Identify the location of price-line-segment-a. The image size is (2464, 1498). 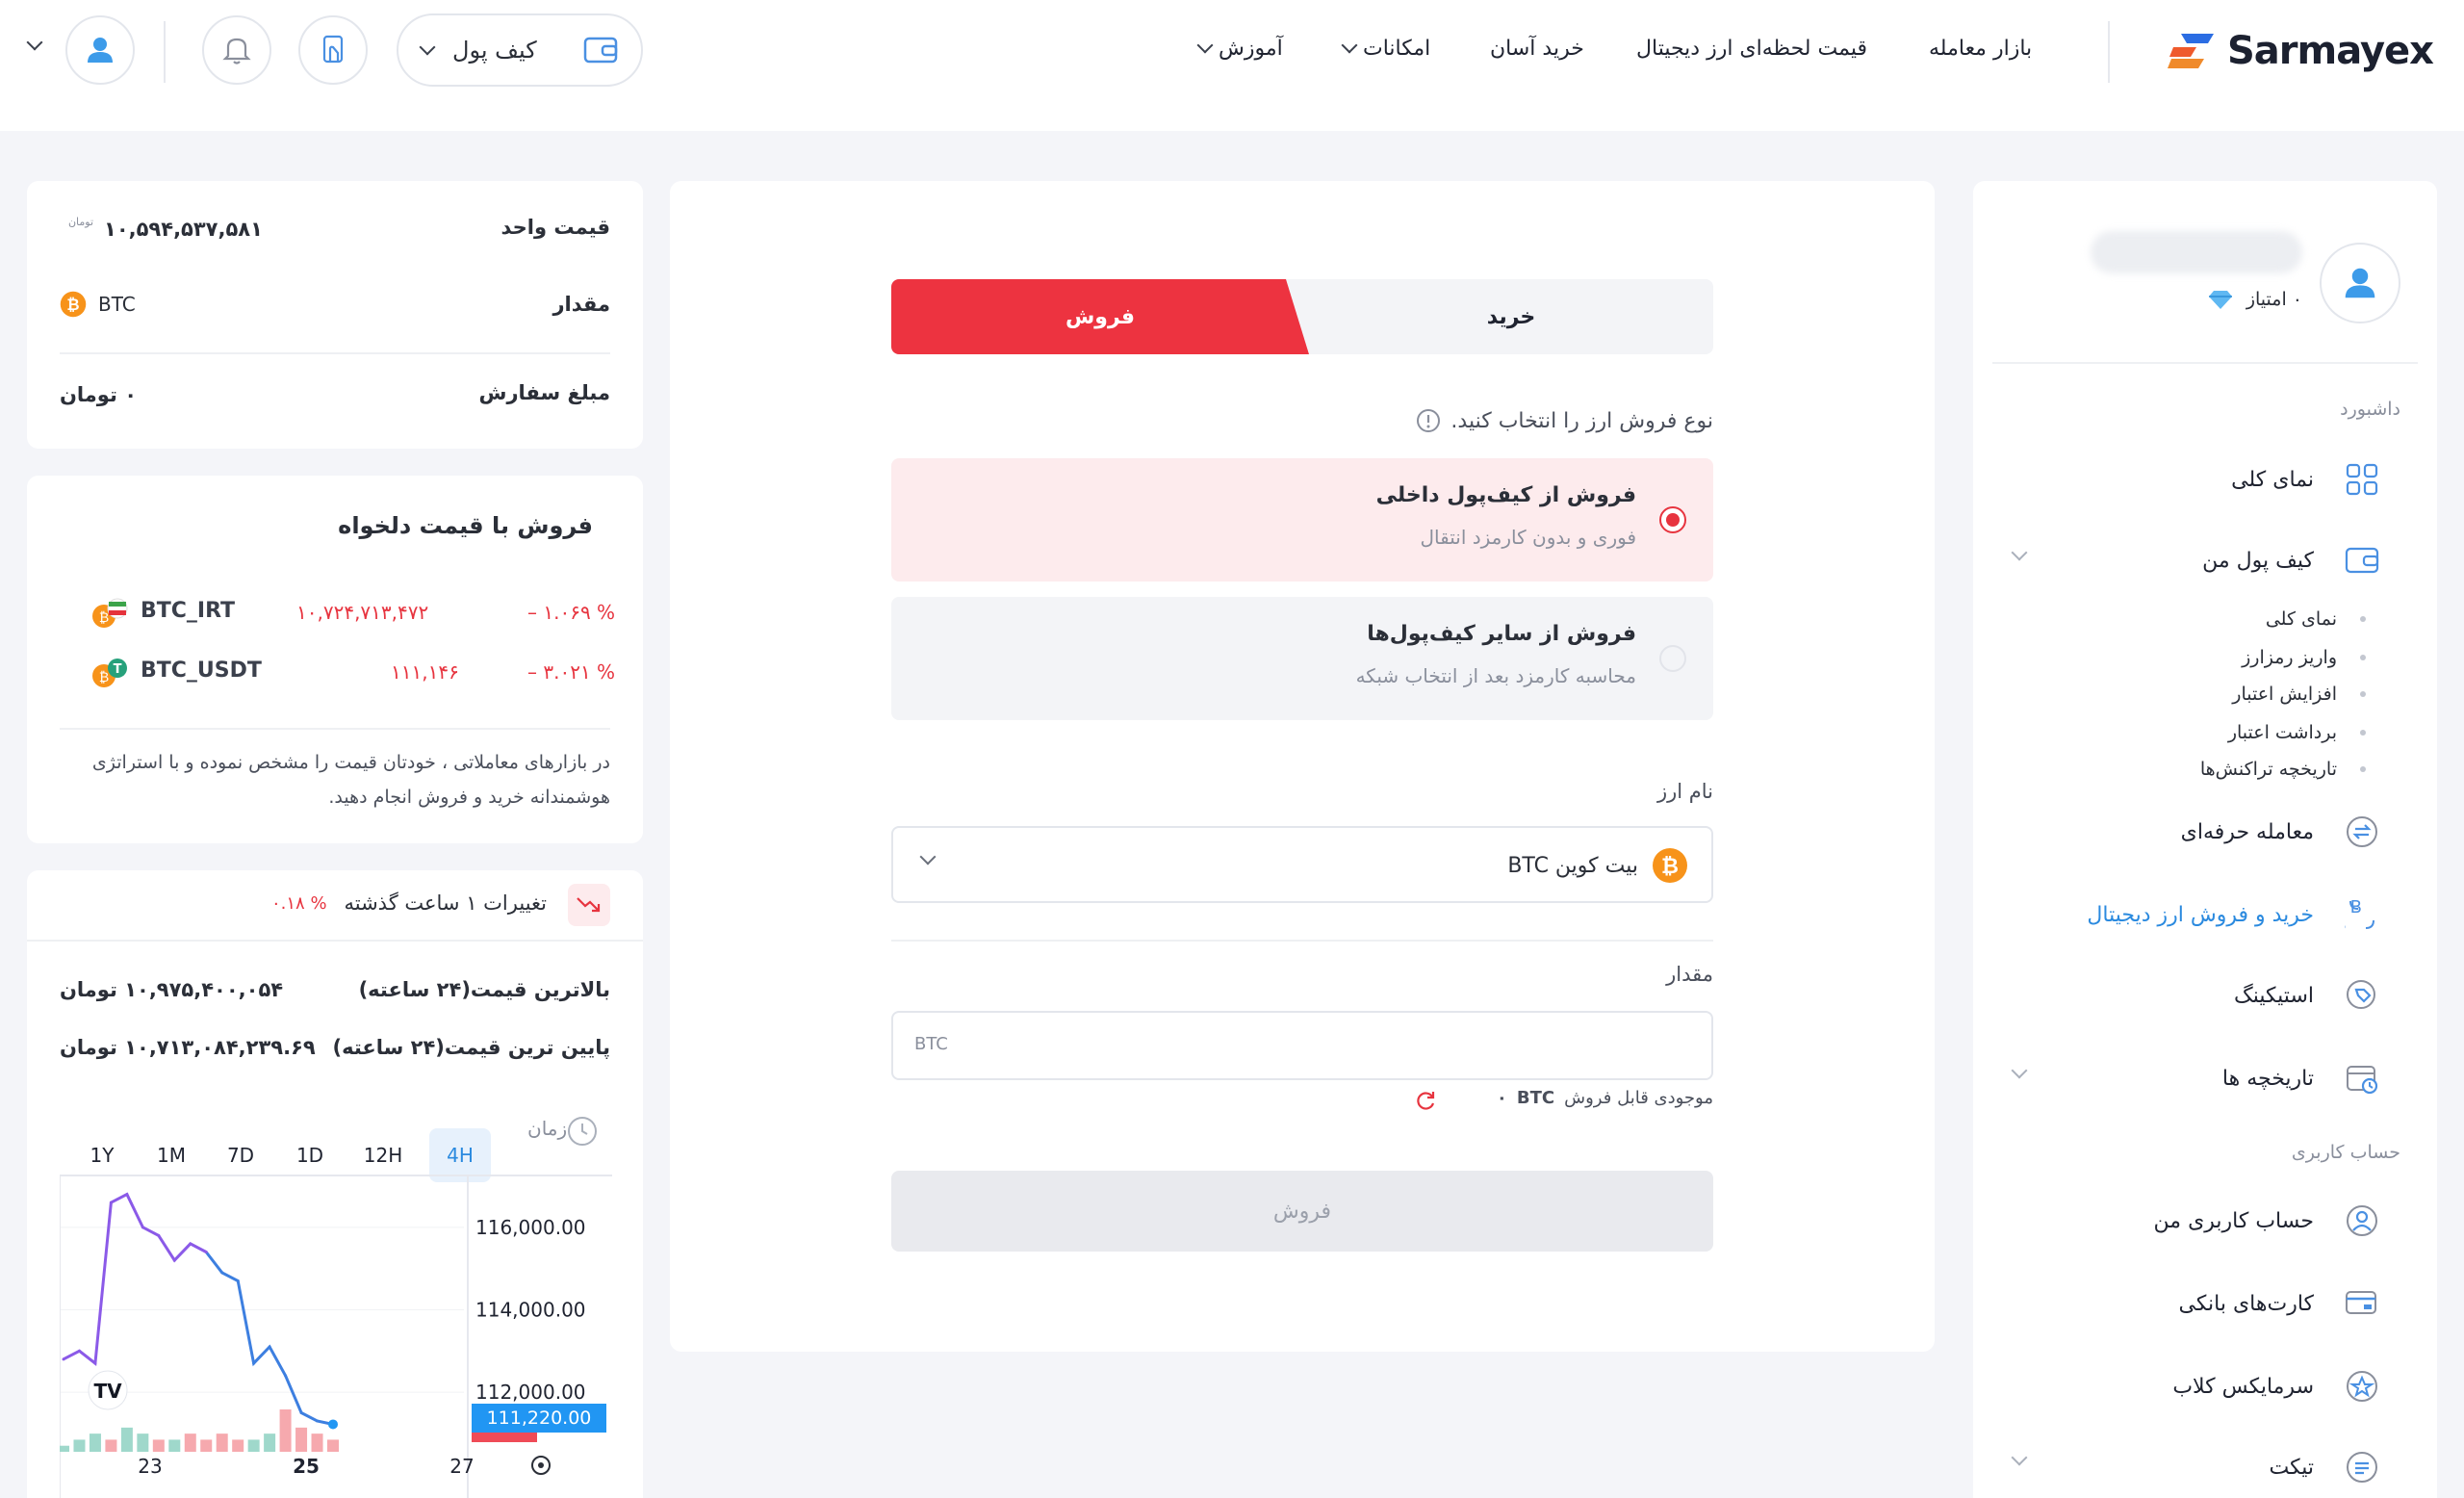
(135, 1279).